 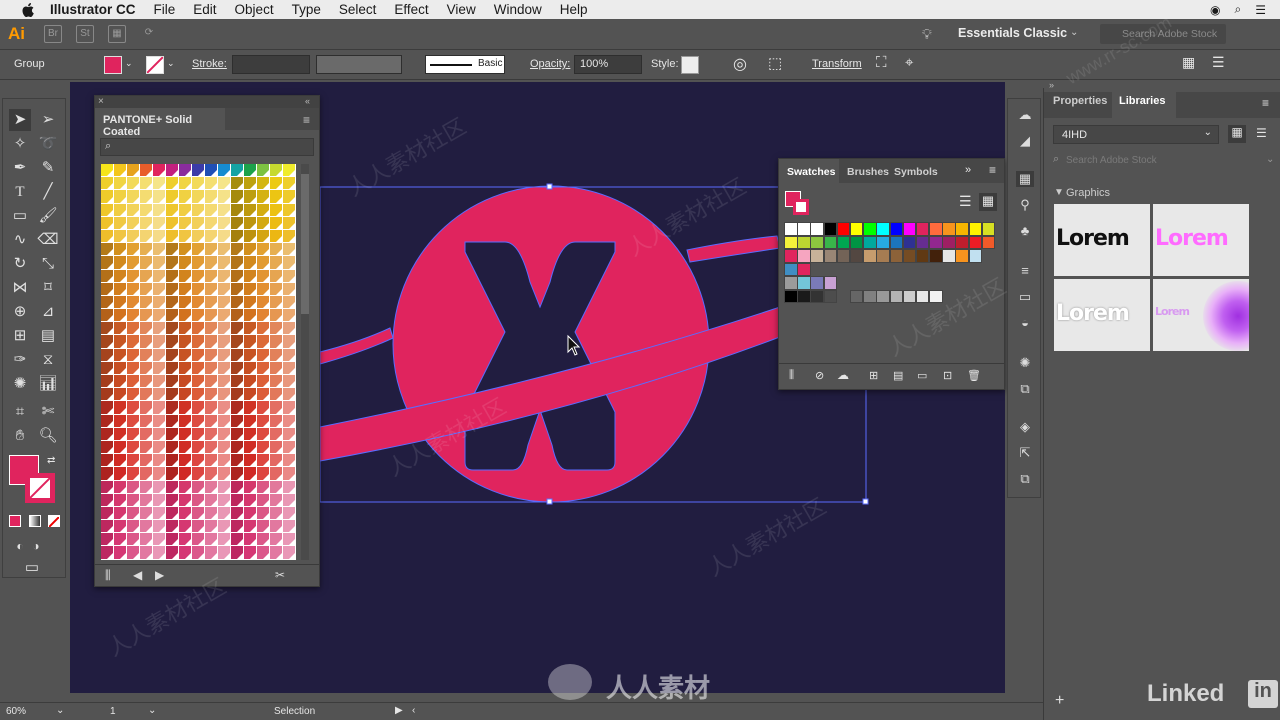 What do you see at coordinates (359, 64) in the screenshot?
I see `variable-width-profile` at bounding box center [359, 64].